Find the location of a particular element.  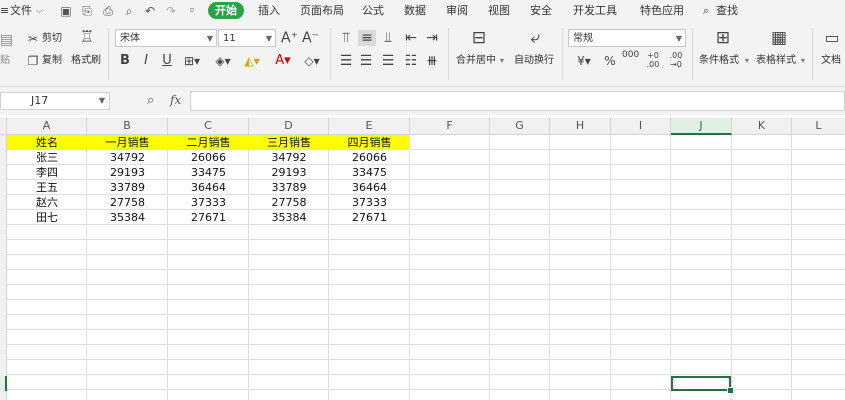

percent-icon: % is located at coordinates (610, 61).